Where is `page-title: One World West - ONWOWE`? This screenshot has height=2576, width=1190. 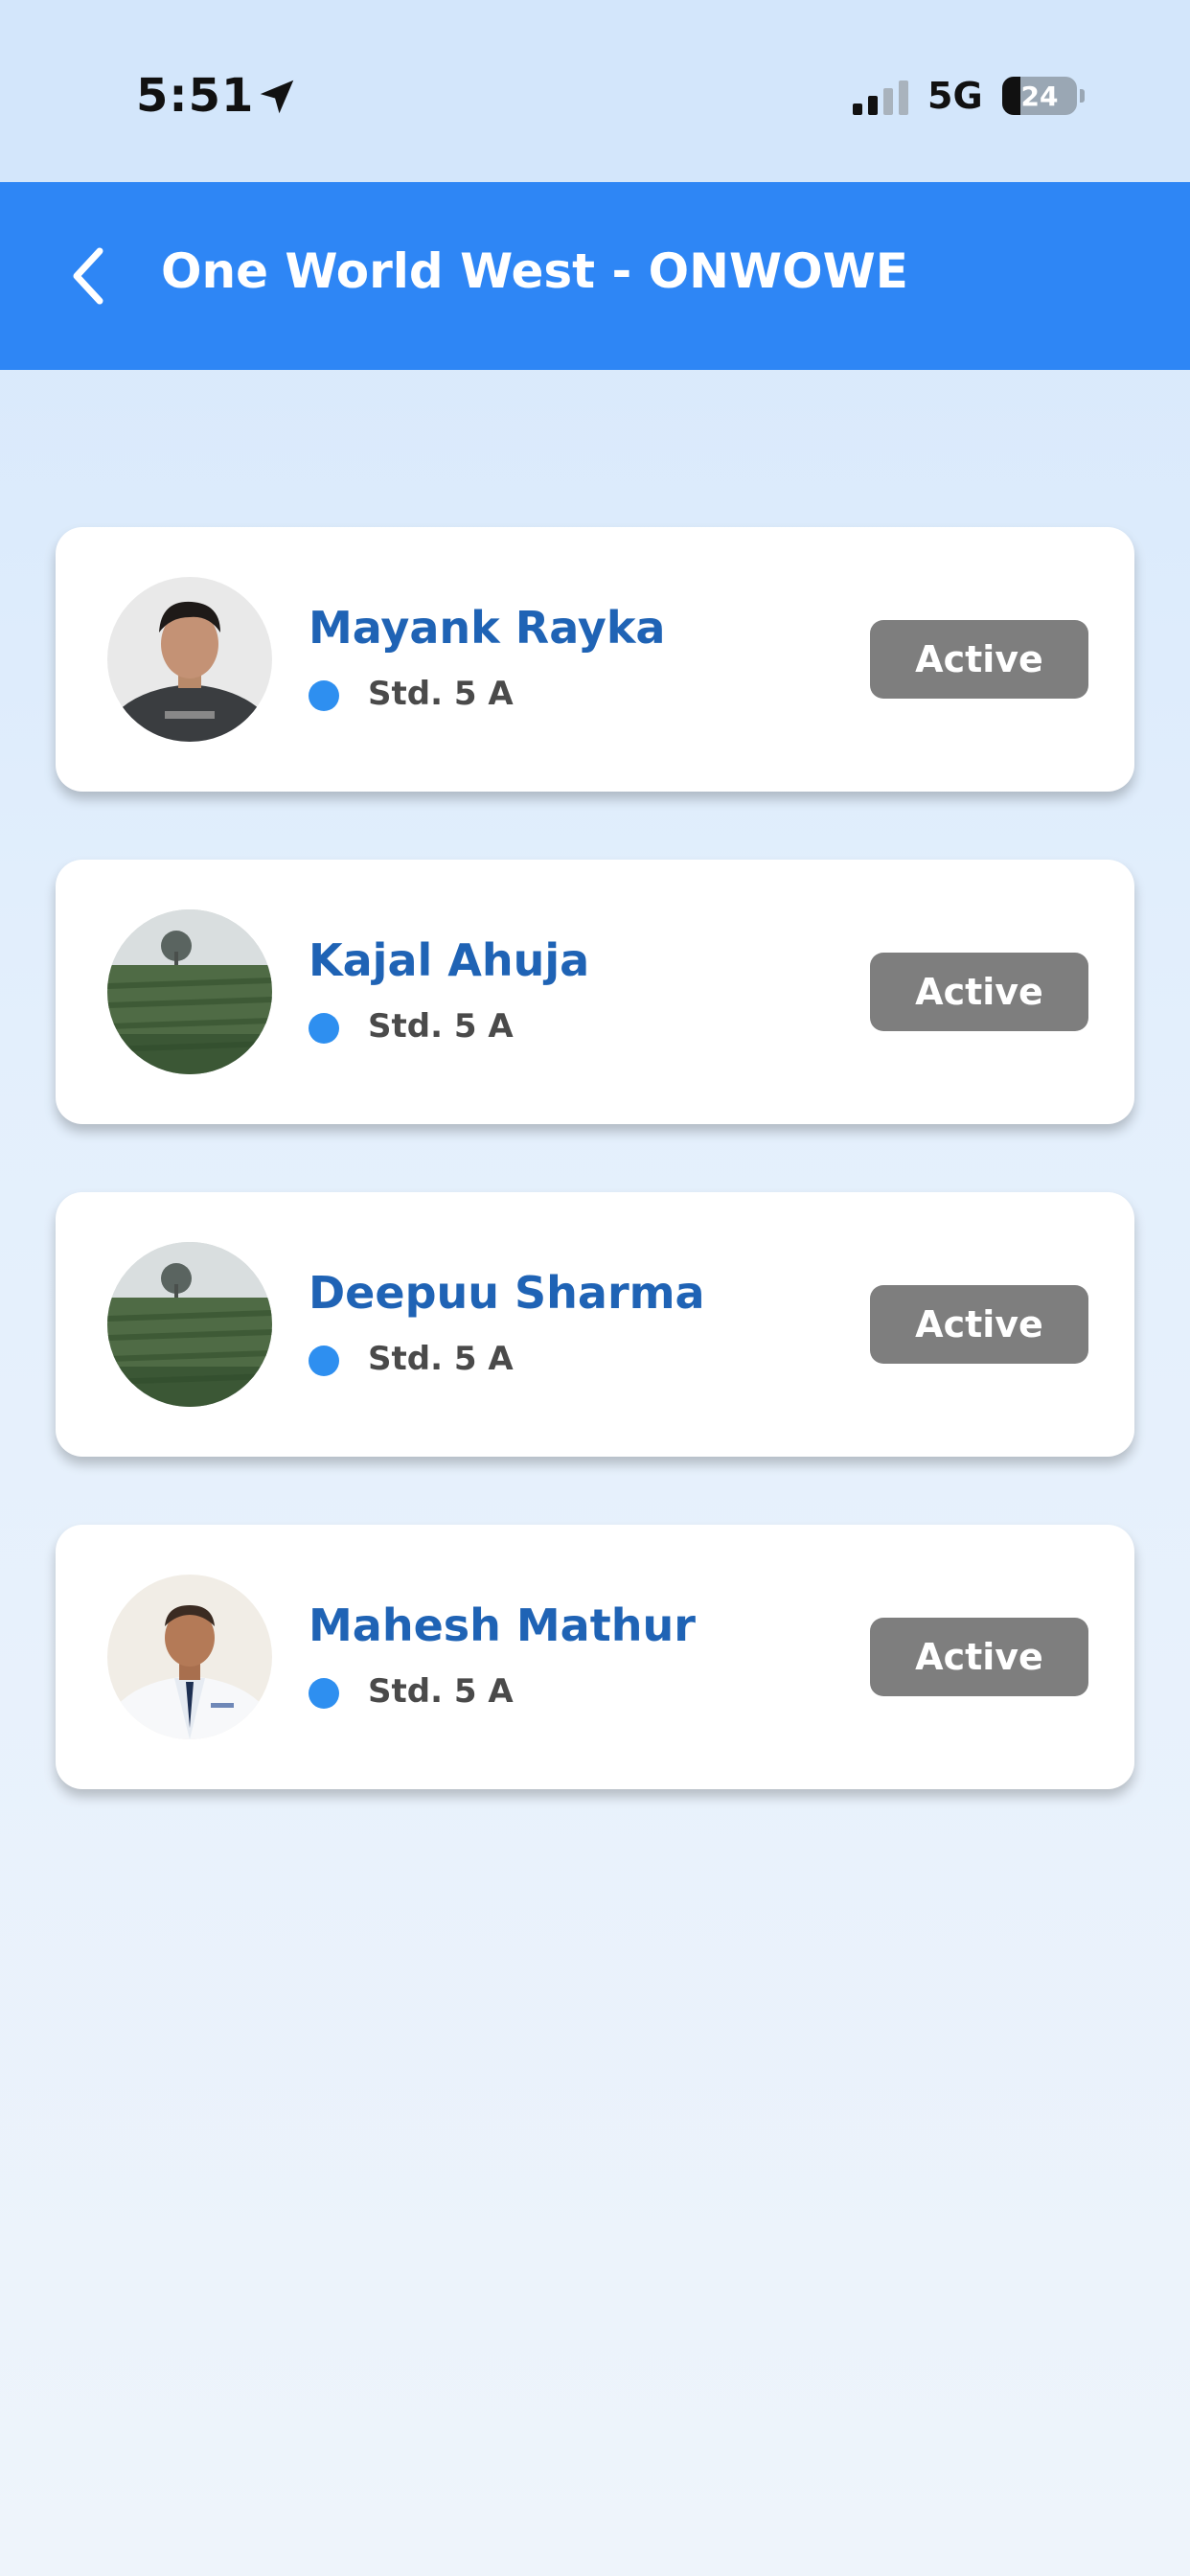
page-title: One World West - ONWOWE is located at coordinates (534, 271).